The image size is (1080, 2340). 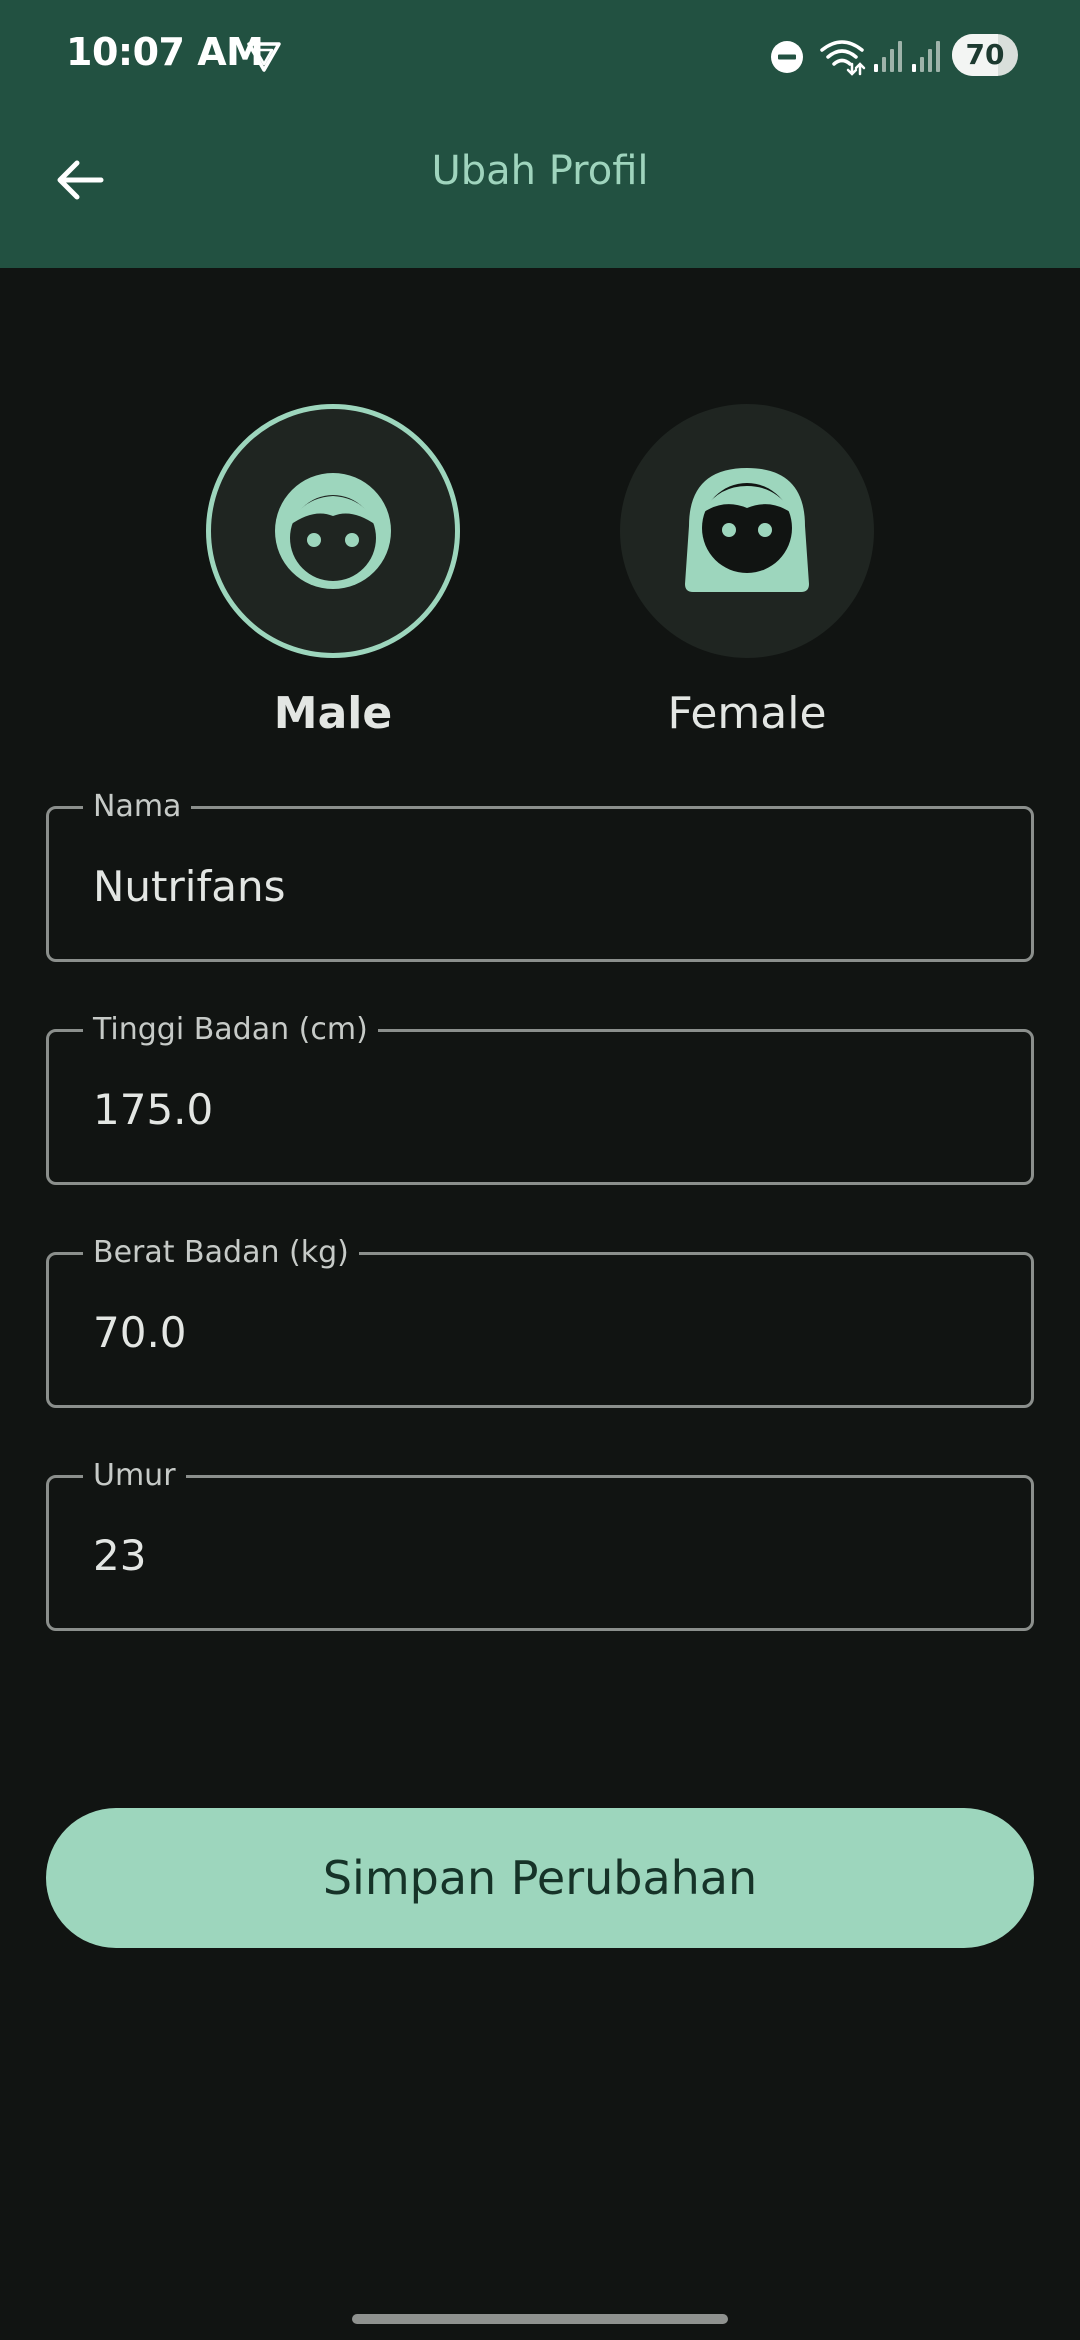 I want to click on status-bar: 10:07 AM 70, so click(x=540, y=55).